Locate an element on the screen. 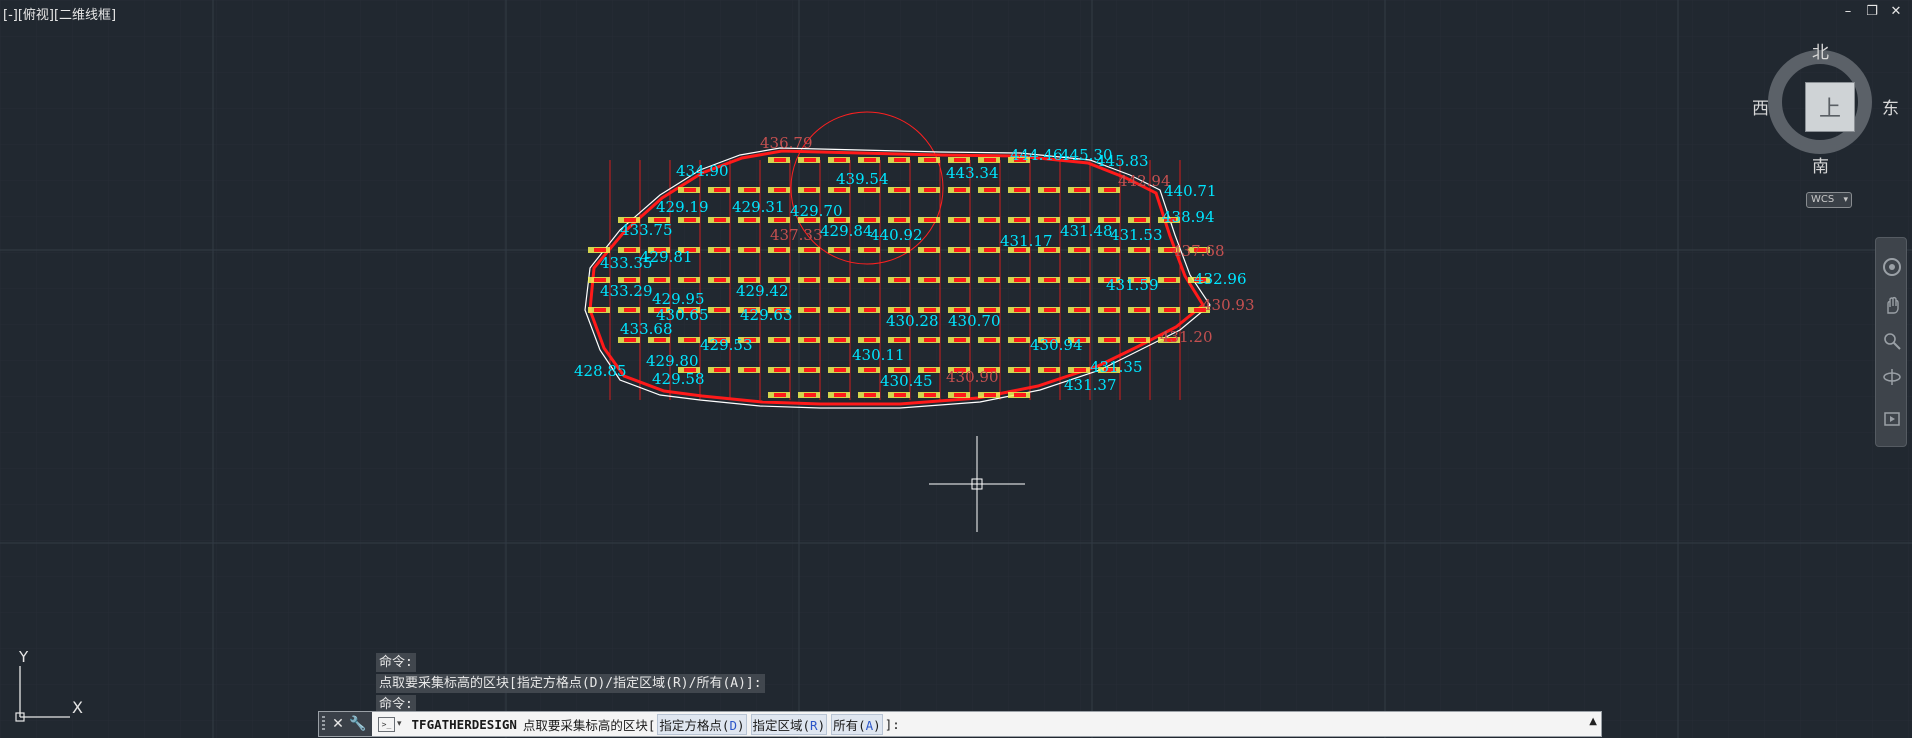 The width and height of the screenshot is (1912, 738). command-history-line: 命令: is located at coordinates (570, 661).